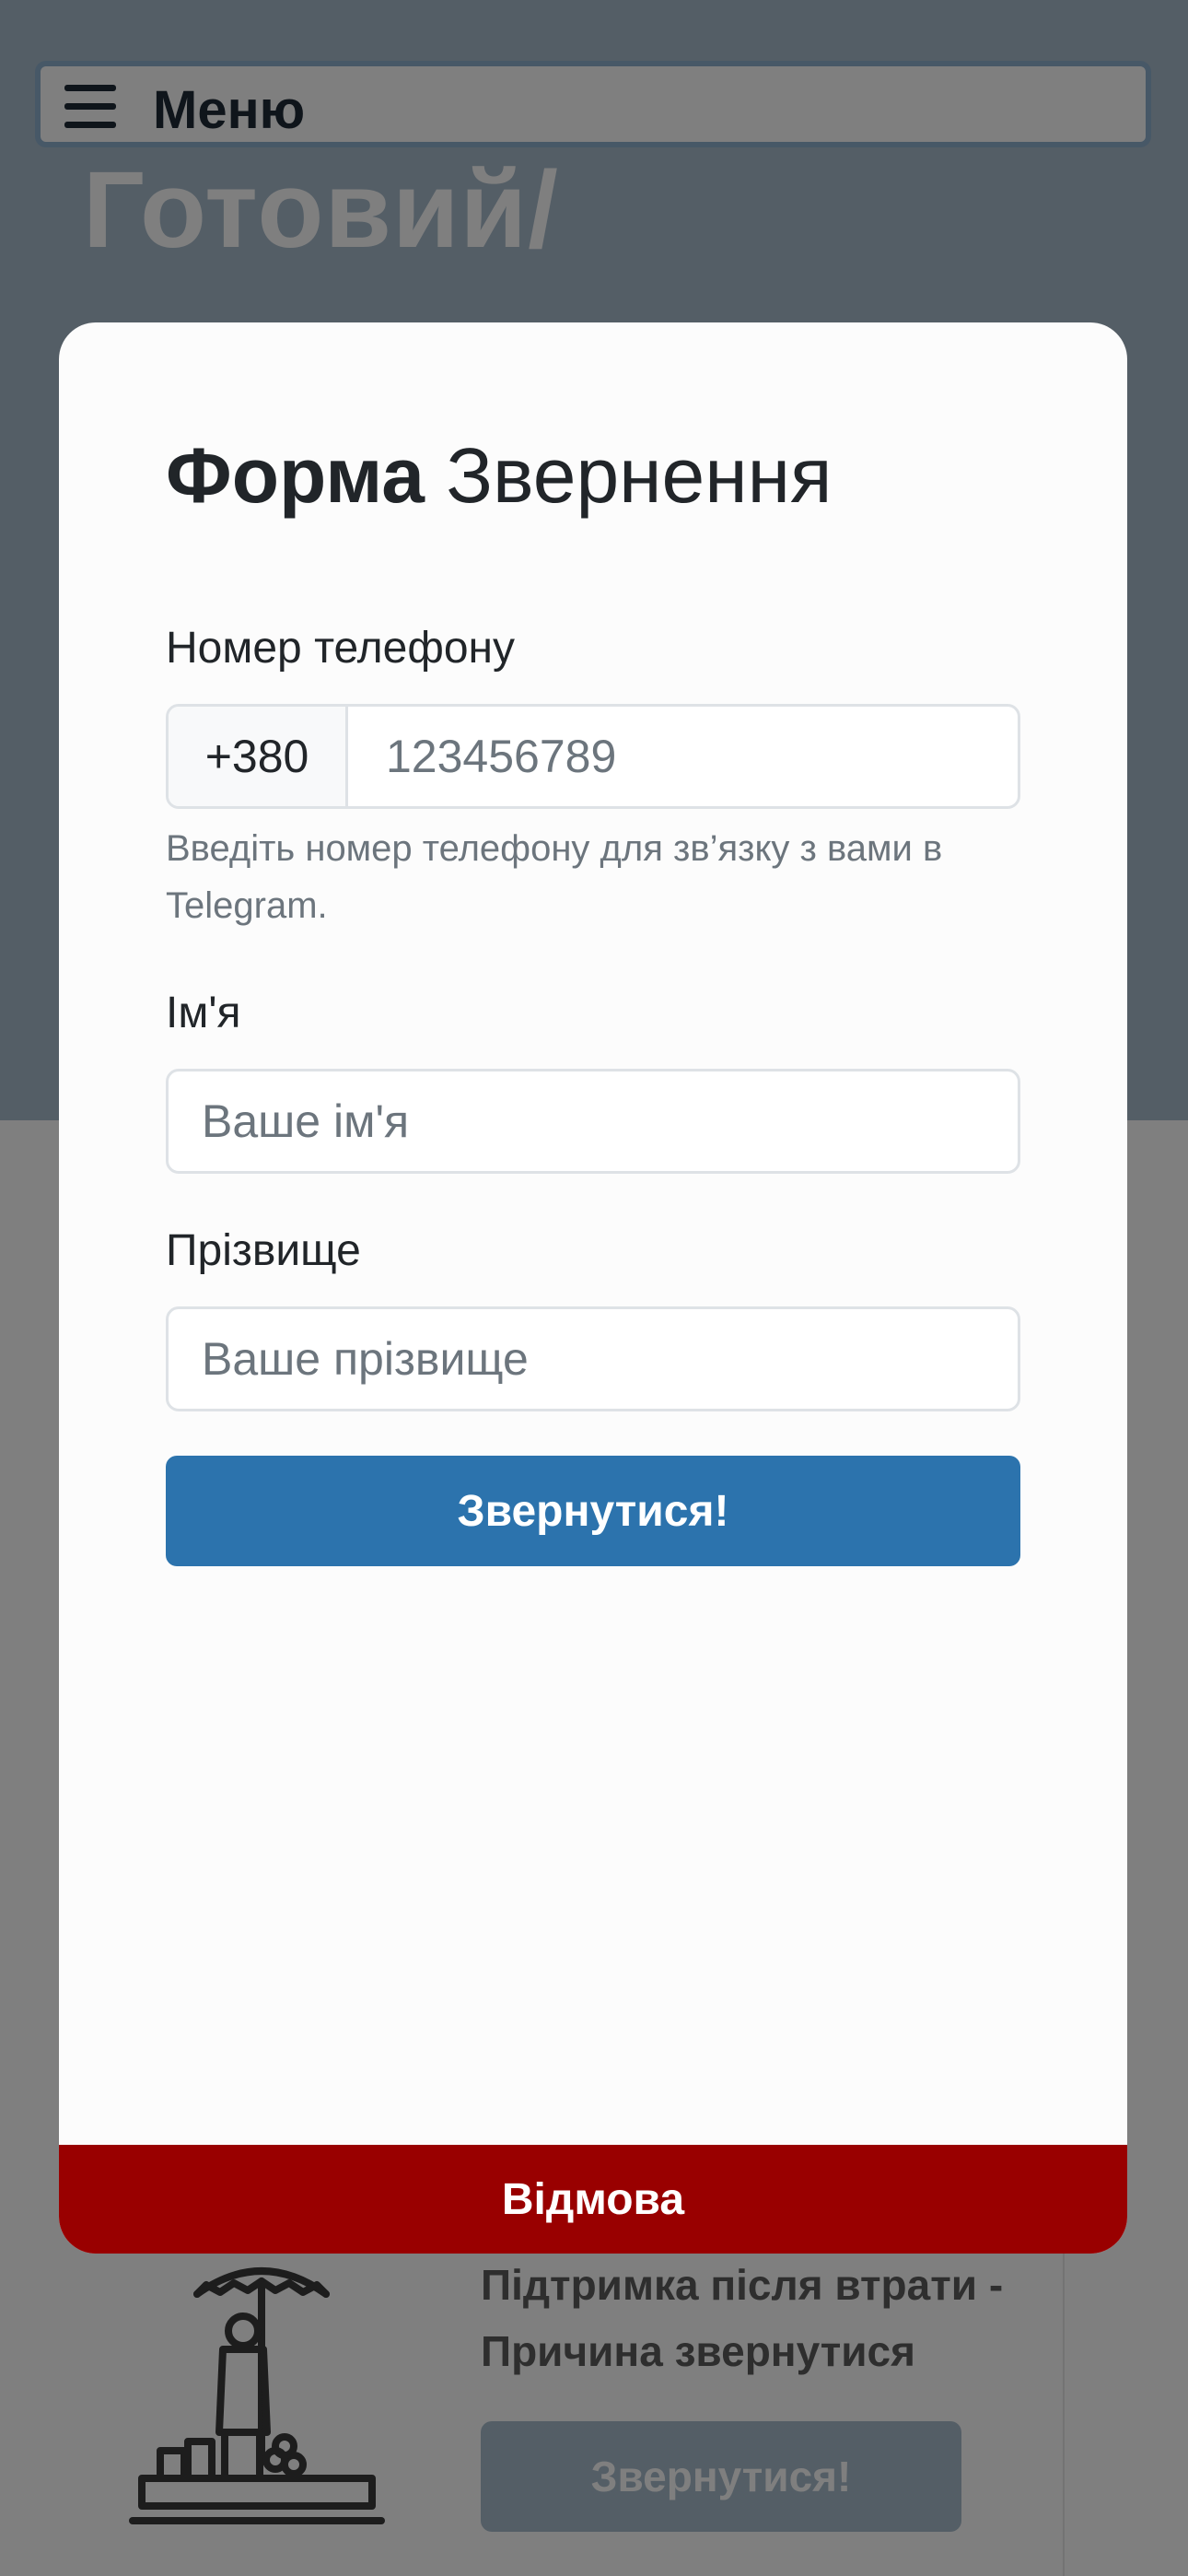  Describe the element at coordinates (598, 1359) in the screenshot. I see `last-name-input` at that location.